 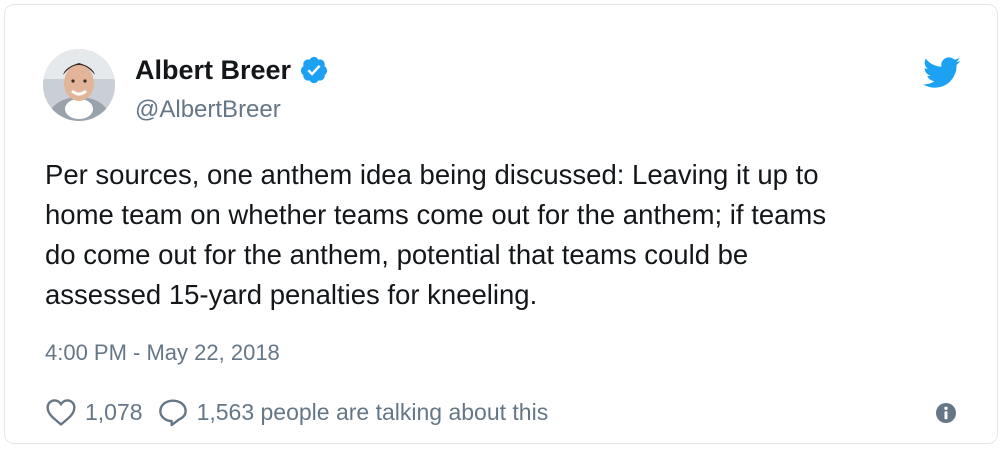 I want to click on reply-icon, so click(x=173, y=412).